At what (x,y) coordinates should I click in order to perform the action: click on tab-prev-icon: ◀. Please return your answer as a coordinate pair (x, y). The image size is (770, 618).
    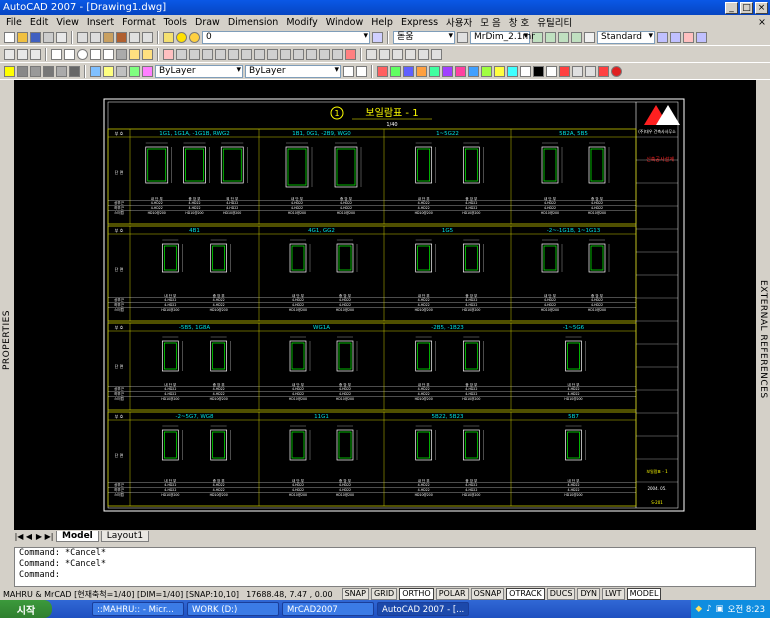
    Looking at the image, I should click on (29, 536).